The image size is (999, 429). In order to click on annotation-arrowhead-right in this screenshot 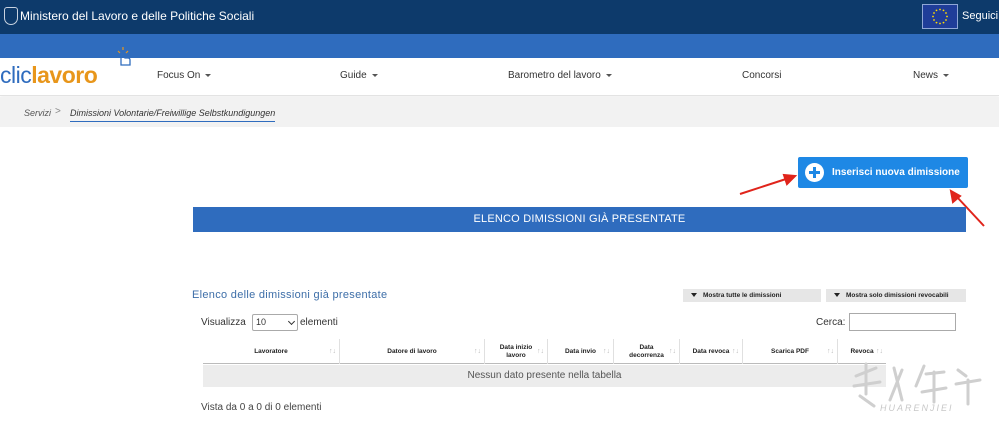, I will do `click(955, 196)`.